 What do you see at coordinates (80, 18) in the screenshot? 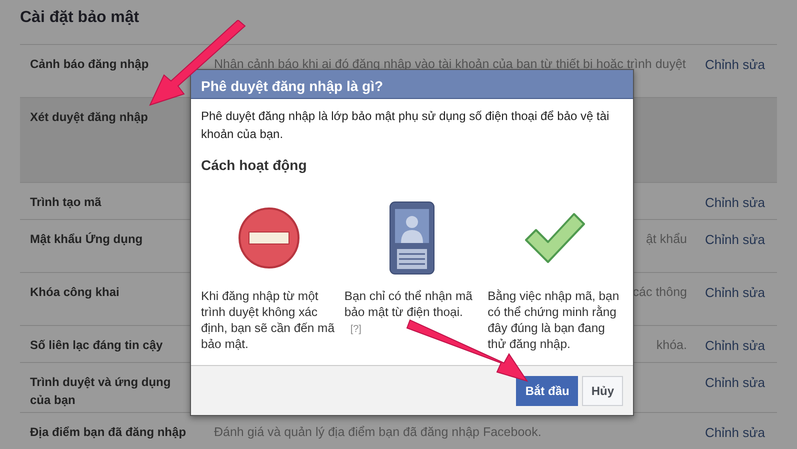
I see `page-title: Cài đặt bảo mật` at bounding box center [80, 18].